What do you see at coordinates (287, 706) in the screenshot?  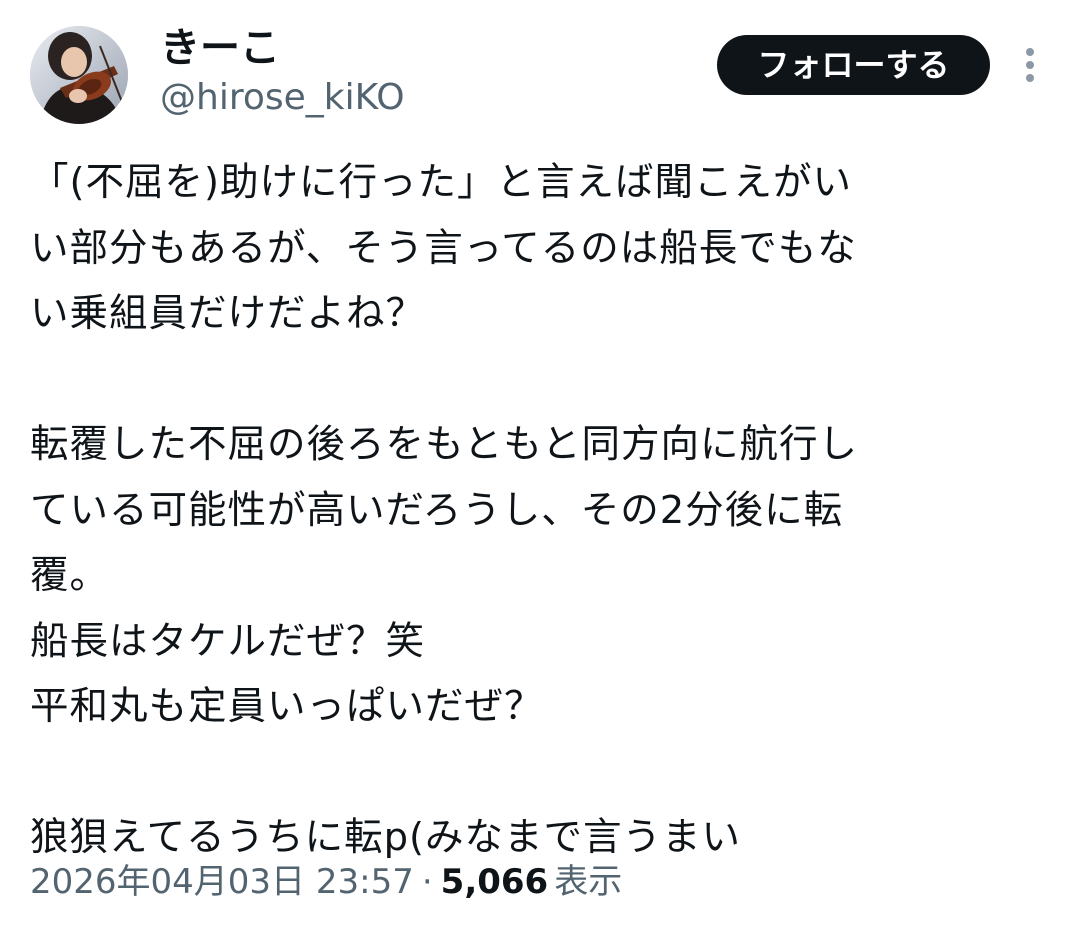 I see `tweet-text-line: 平和丸も定員いっぱいだぜ？` at bounding box center [287, 706].